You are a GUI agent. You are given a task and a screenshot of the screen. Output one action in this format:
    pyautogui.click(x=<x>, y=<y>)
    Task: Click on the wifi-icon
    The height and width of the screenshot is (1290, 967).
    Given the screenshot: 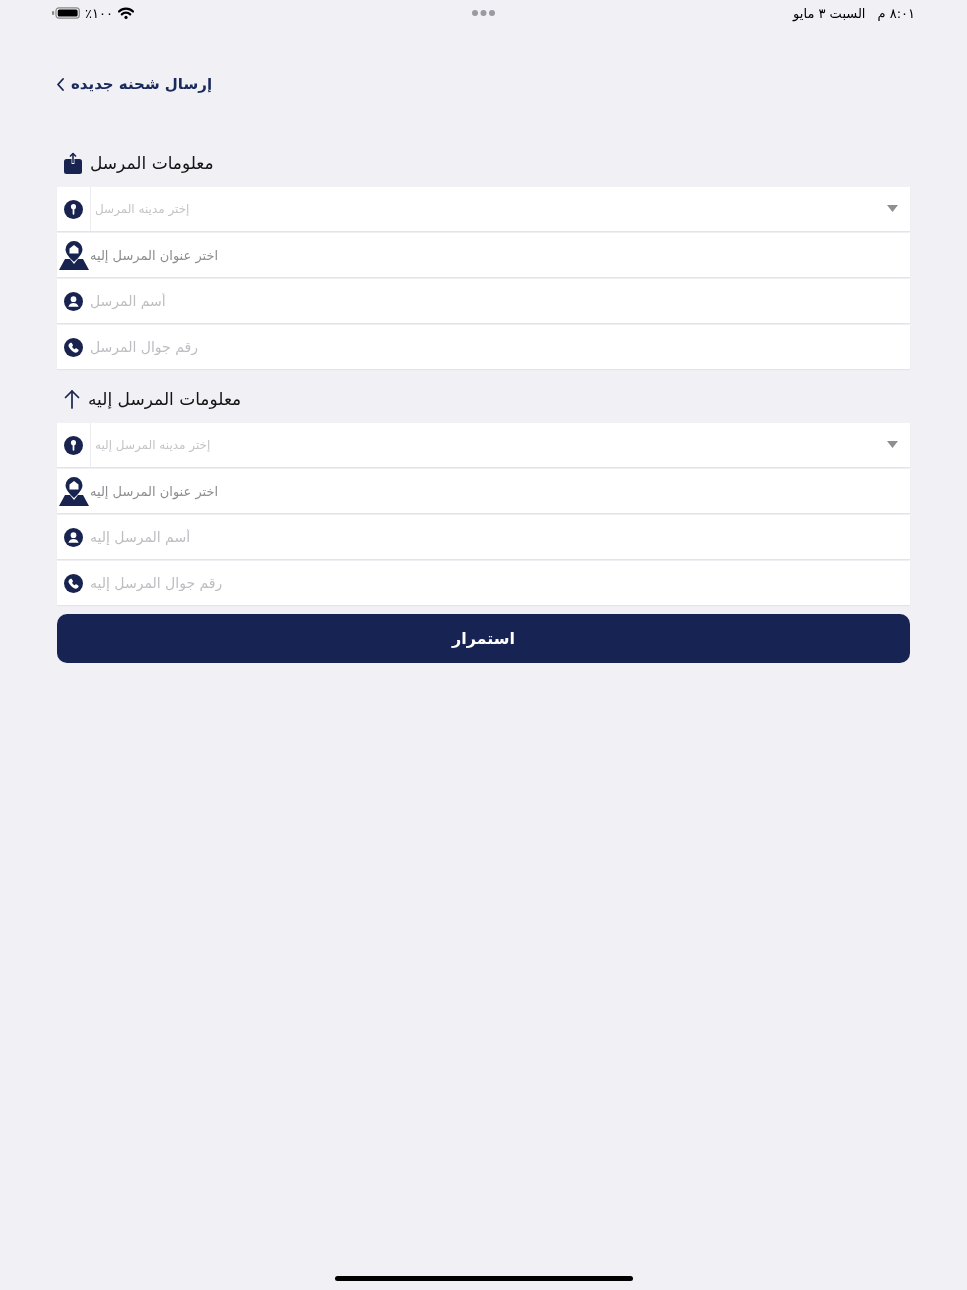 What is the action you would take?
    pyautogui.click(x=125, y=13)
    